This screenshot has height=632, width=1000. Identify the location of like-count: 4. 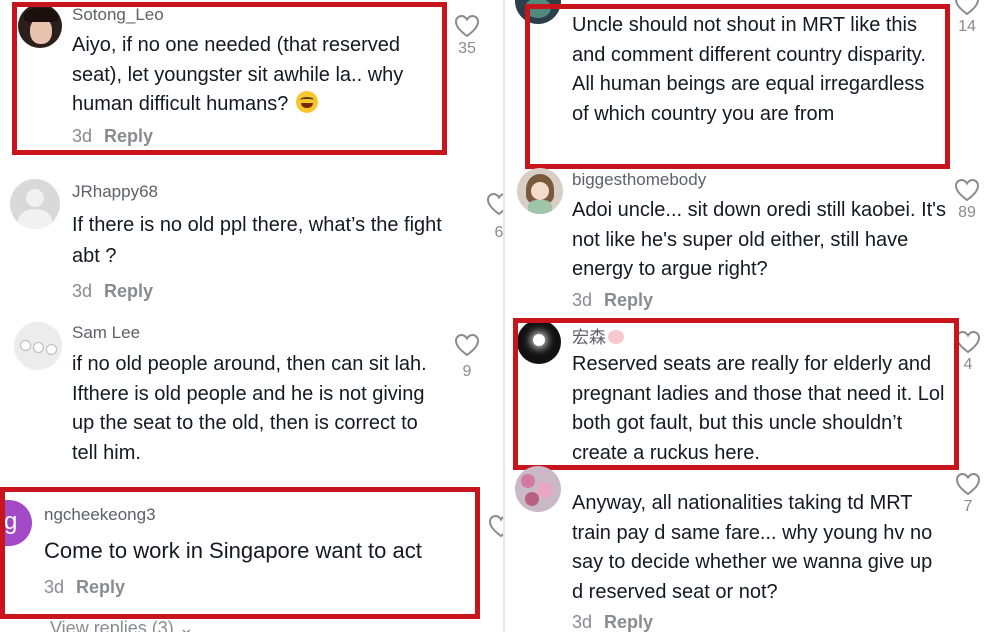
(968, 364).